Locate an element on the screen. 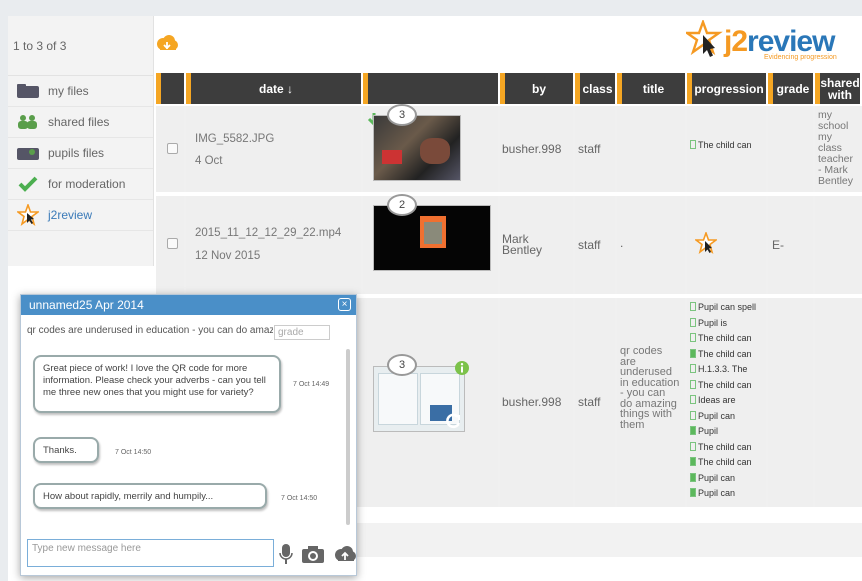  microphone-icon is located at coordinates (286, 554).